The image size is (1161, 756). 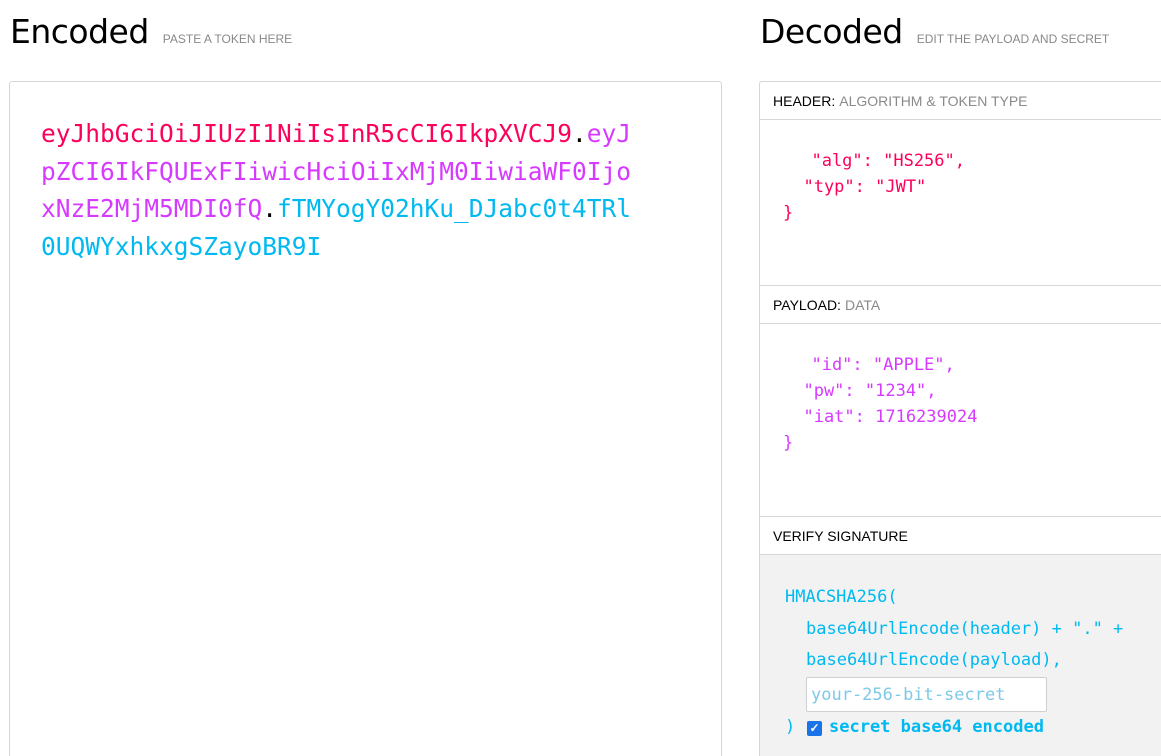 What do you see at coordinates (804, 101) in the screenshot?
I see `header-section-label: HEADER:` at bounding box center [804, 101].